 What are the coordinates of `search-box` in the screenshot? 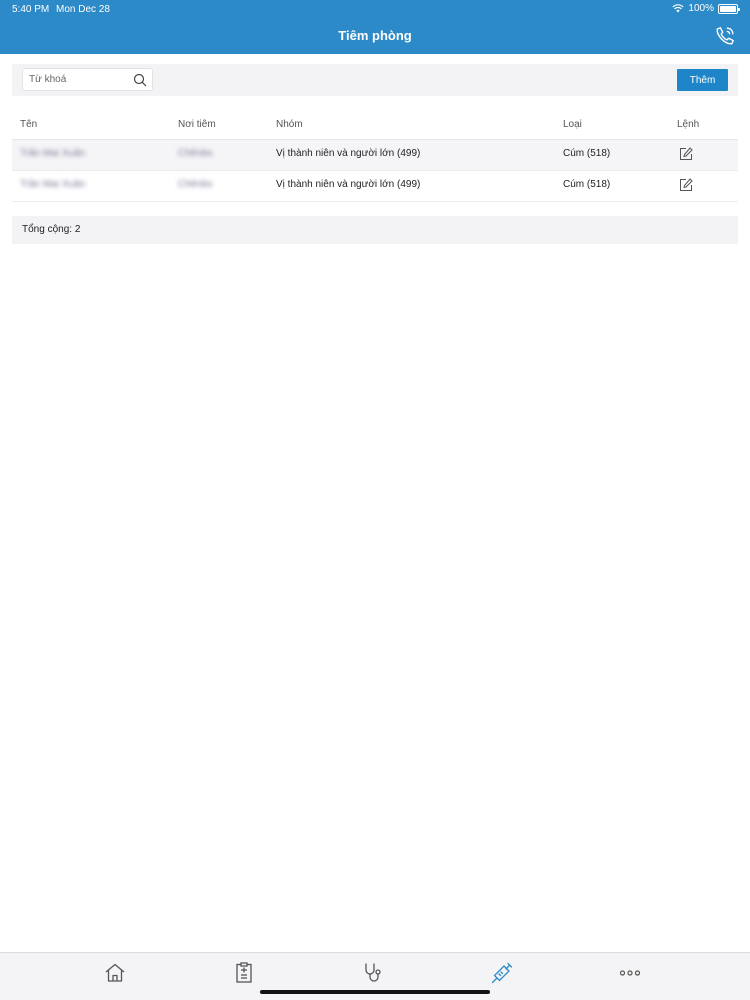 It's located at (87, 79).